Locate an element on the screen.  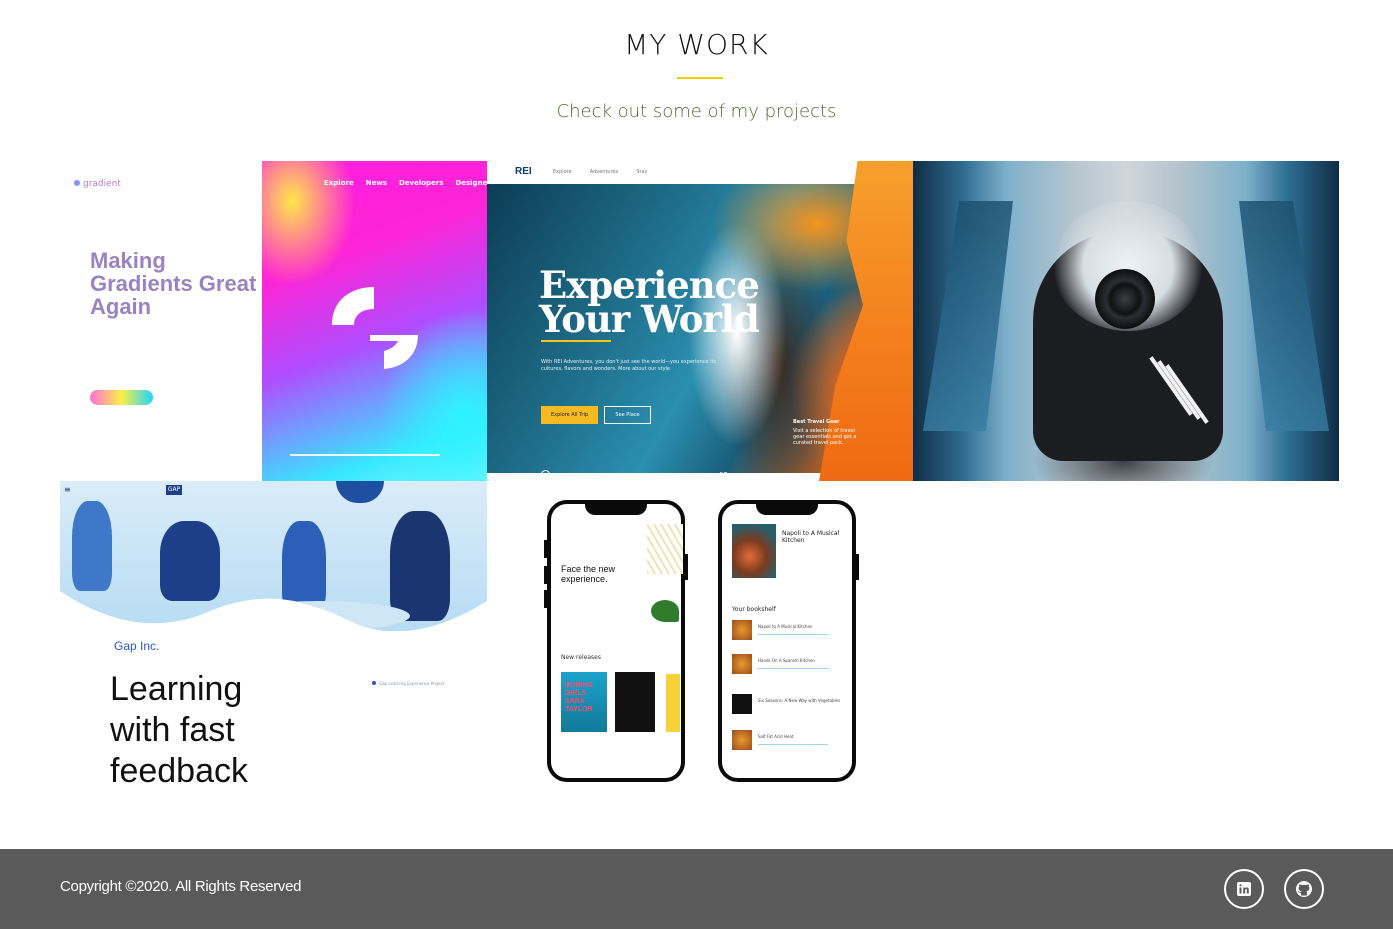
github-icon is located at coordinates (1304, 889).